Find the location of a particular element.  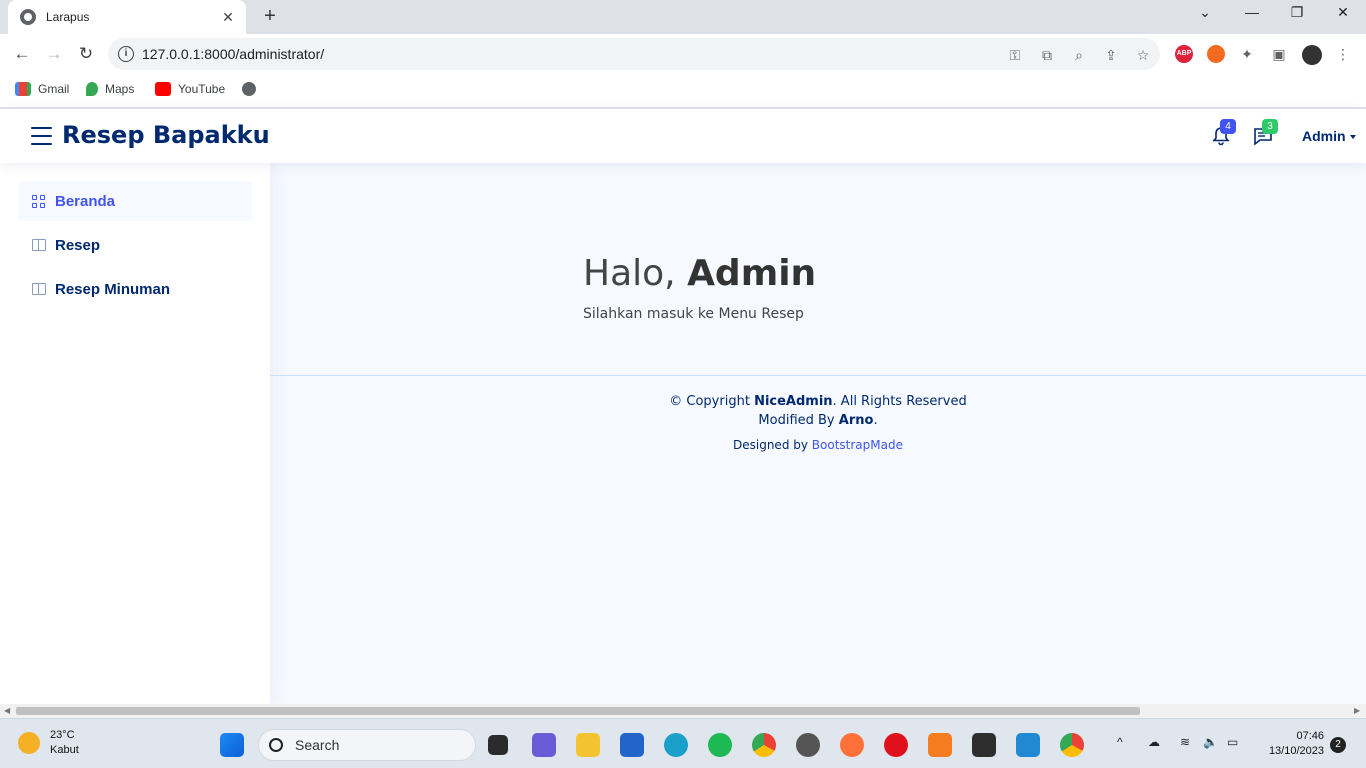

tab-close-icon: ✕ is located at coordinates (228, 17).